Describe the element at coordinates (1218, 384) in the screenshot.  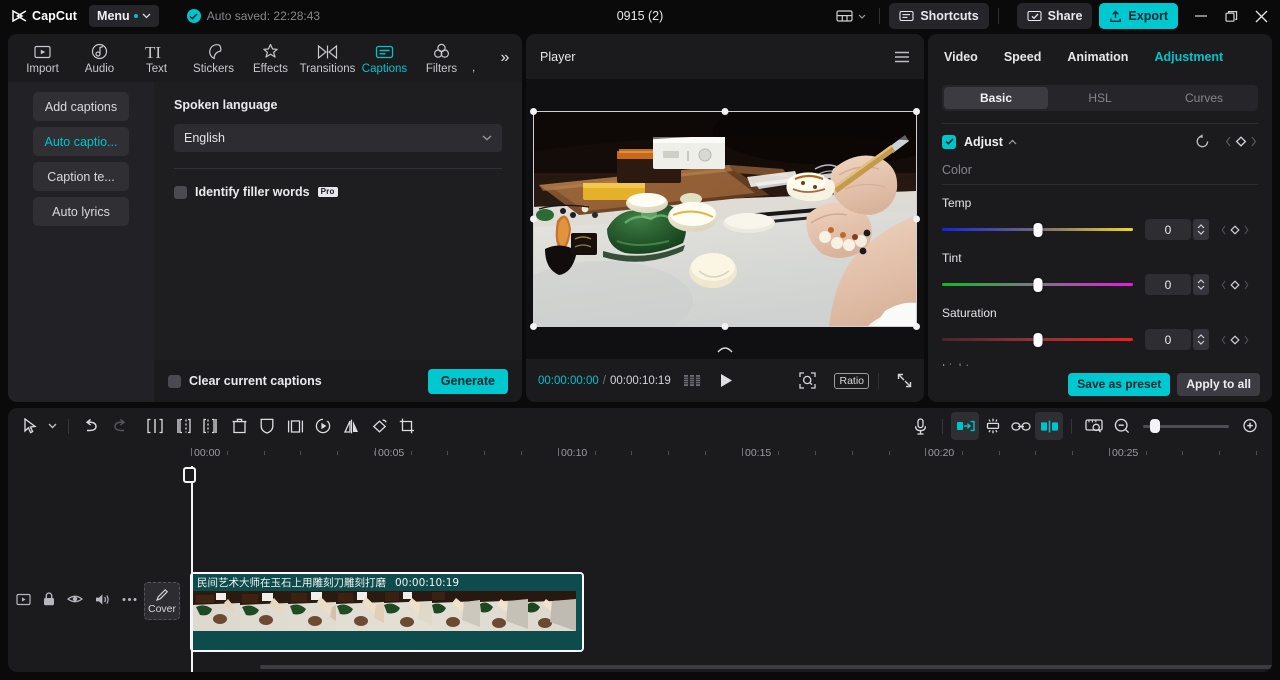
I see `apply-to-all-button: Apply to all` at that location.